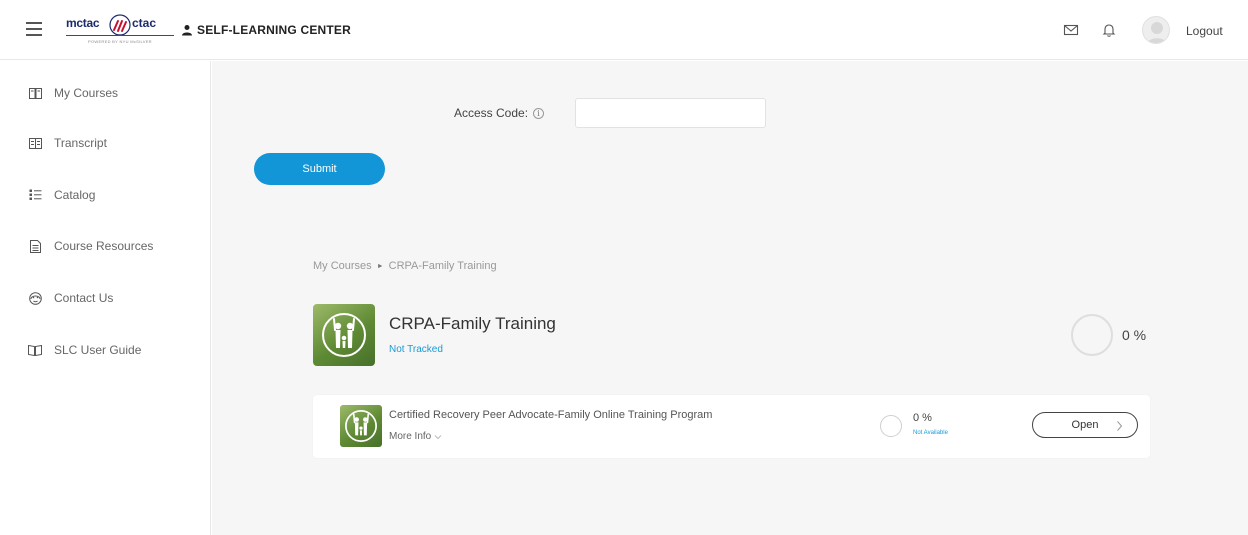 This screenshot has height=535, width=1248. I want to click on contact-icon, so click(35, 298).